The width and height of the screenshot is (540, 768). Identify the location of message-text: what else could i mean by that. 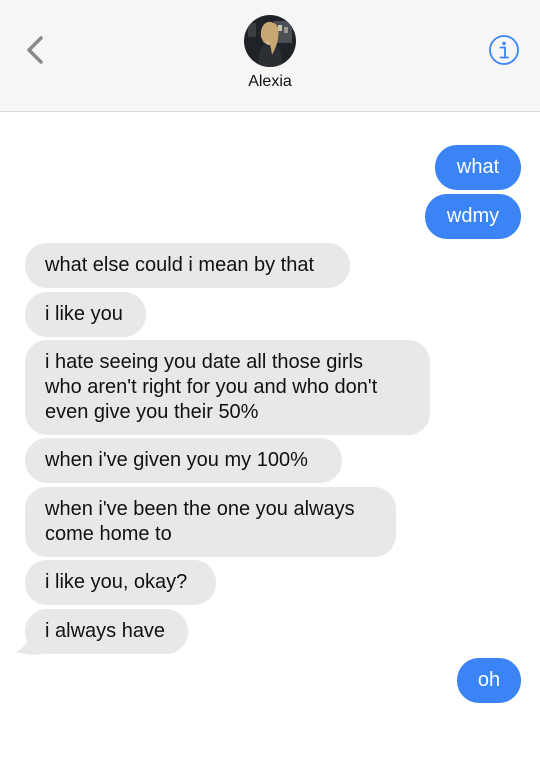
(180, 265).